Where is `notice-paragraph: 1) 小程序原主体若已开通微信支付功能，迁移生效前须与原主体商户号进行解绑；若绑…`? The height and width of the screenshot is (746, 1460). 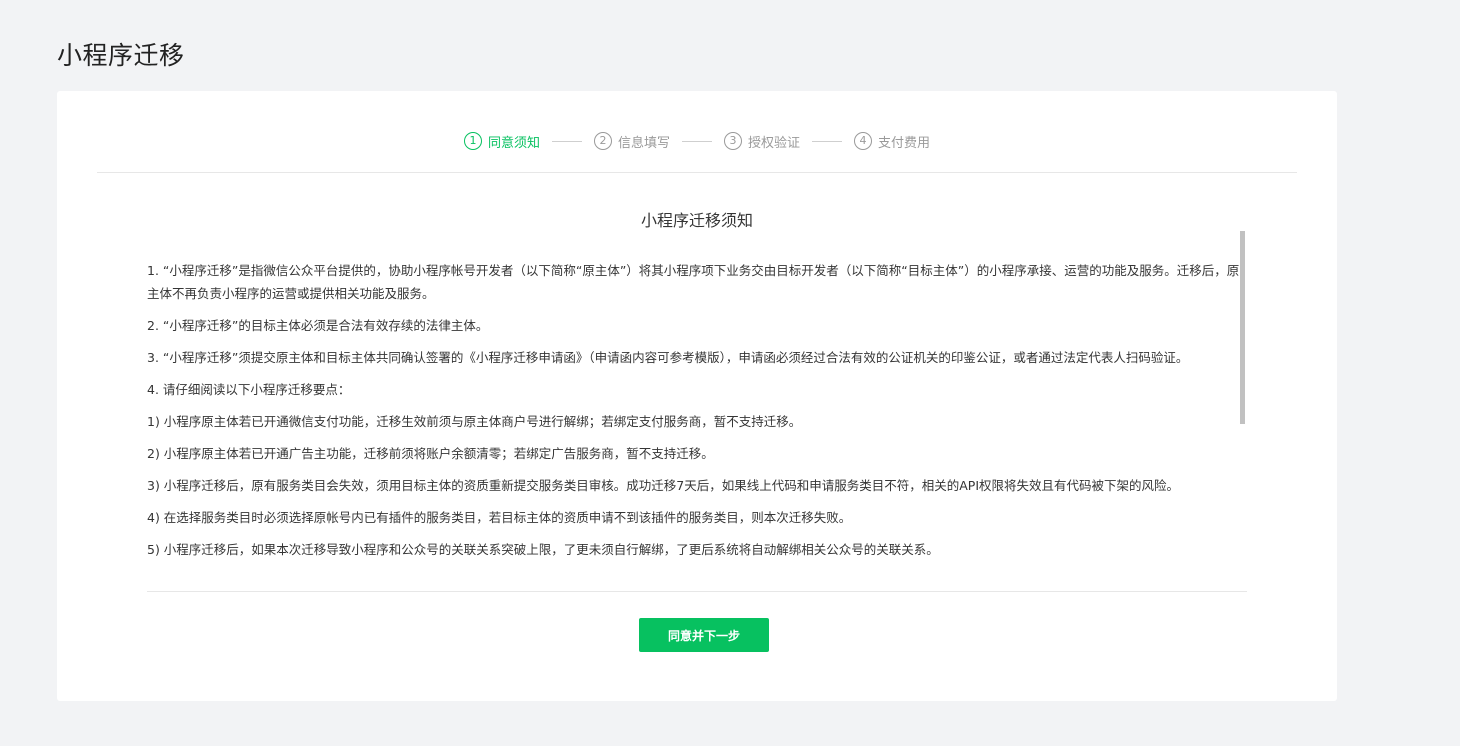 notice-paragraph: 1) 小程序原主体若已开通微信支付功能，迁移生效前须与原主体商户号进行解绑；若绑… is located at coordinates (474, 421).